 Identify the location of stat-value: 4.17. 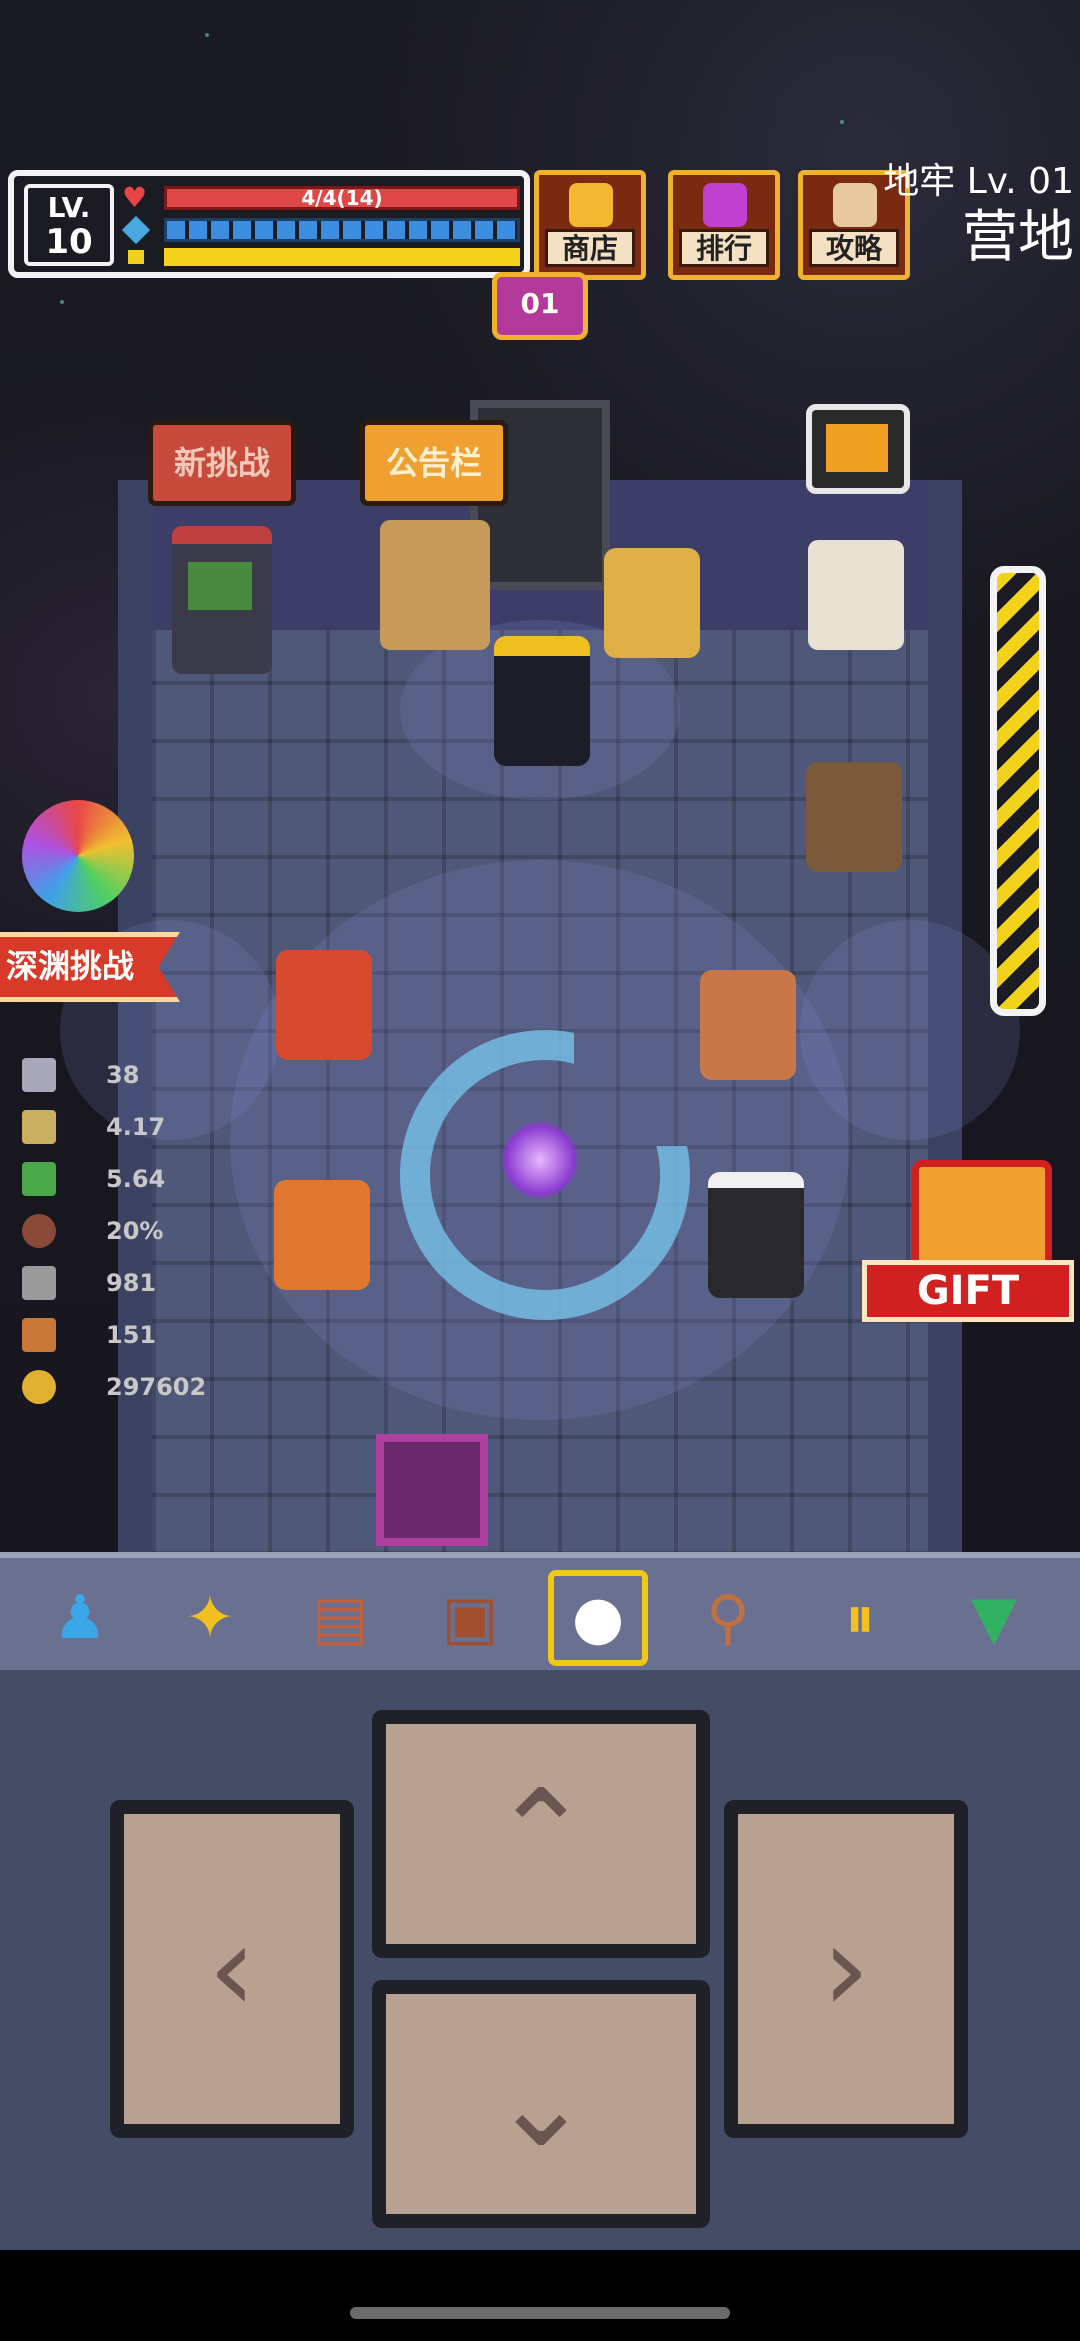
(136, 1127).